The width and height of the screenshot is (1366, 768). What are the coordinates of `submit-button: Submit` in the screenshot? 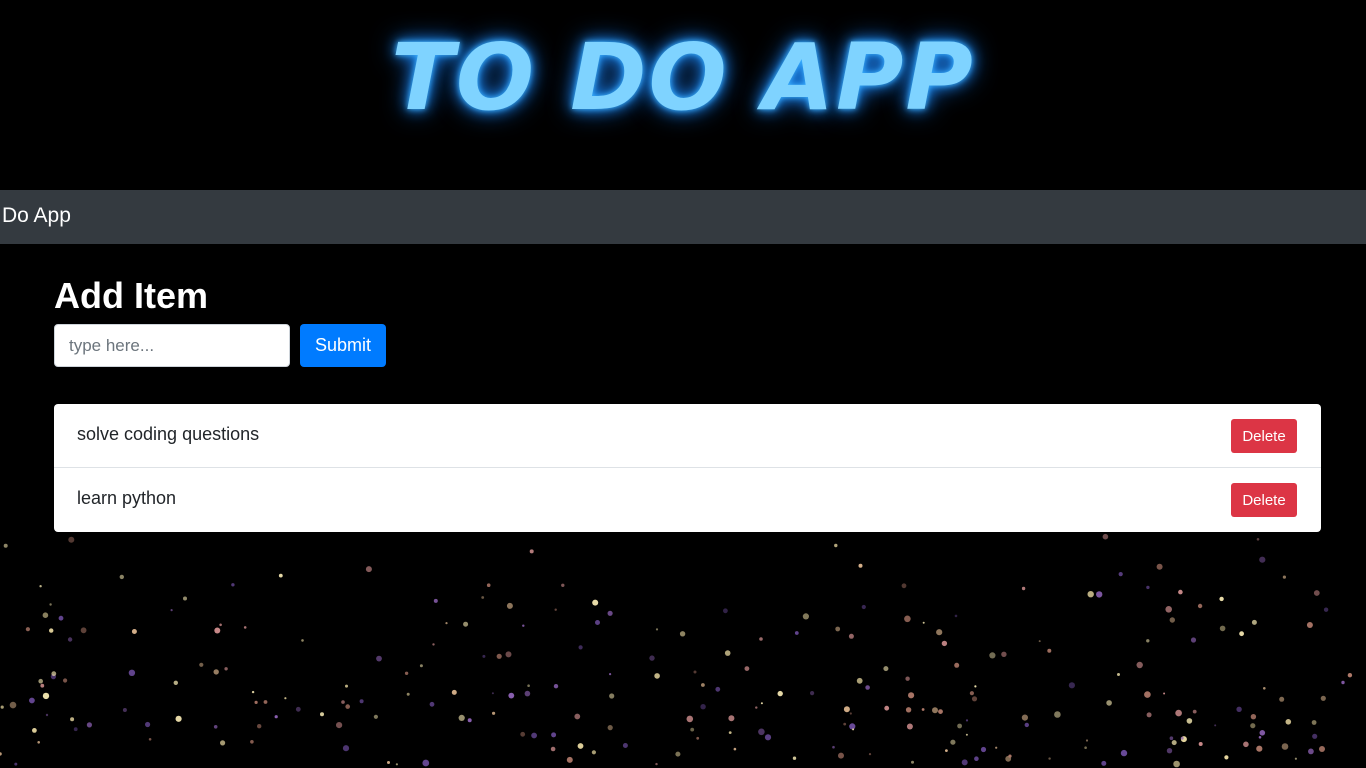 It's located at (343, 345).